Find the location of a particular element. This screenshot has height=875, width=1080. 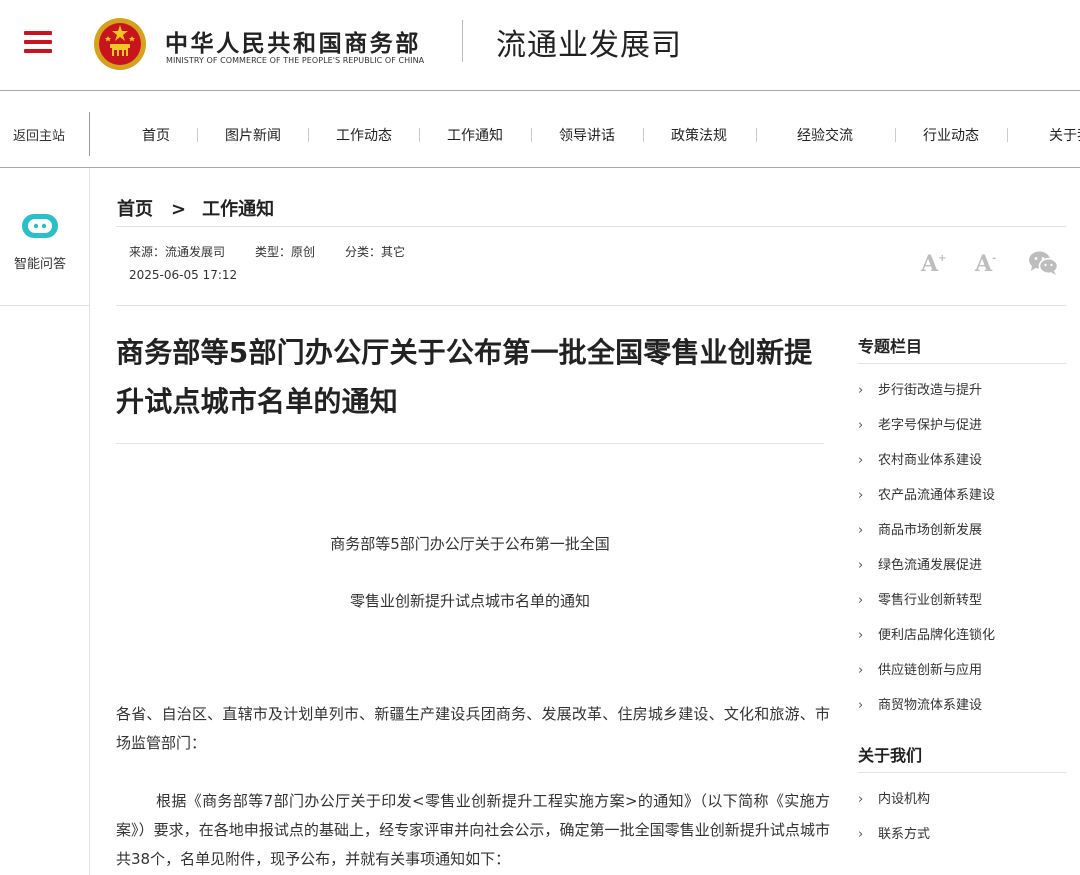

topic-label: 商品市场创新发展 is located at coordinates (930, 530).